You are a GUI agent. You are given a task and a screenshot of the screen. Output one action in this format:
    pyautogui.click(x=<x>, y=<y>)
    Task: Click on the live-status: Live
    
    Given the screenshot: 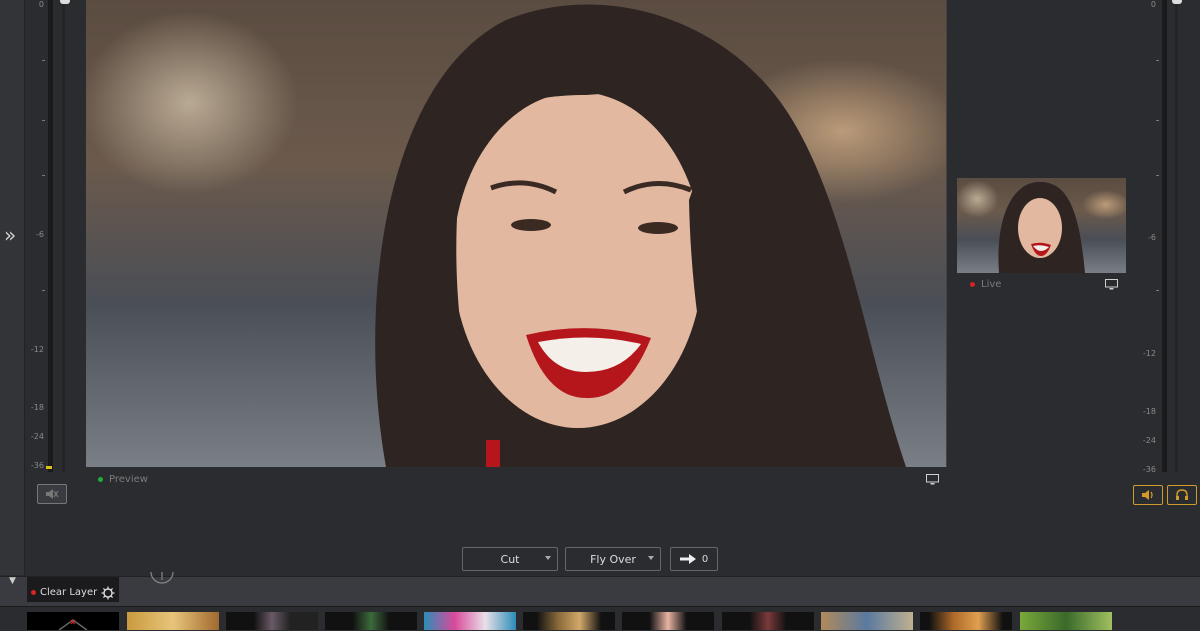 What is the action you would take?
    pyautogui.click(x=985, y=284)
    